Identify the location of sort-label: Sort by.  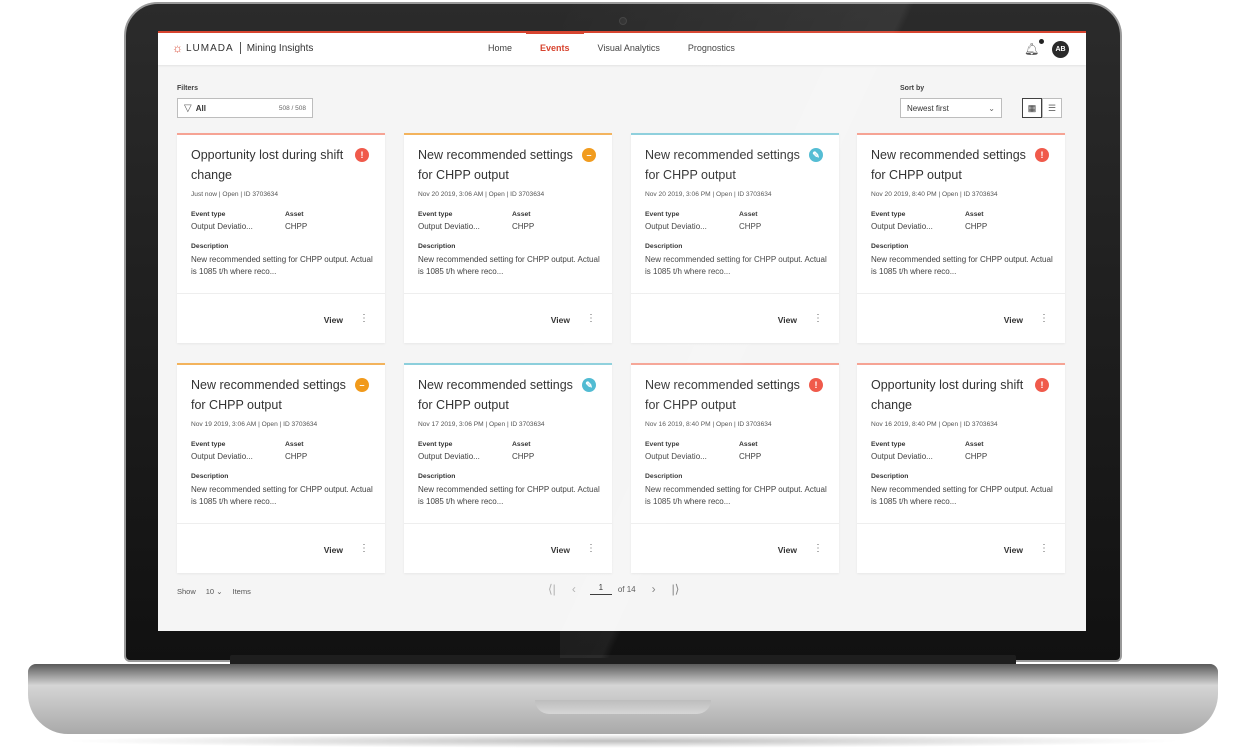
(912, 88).